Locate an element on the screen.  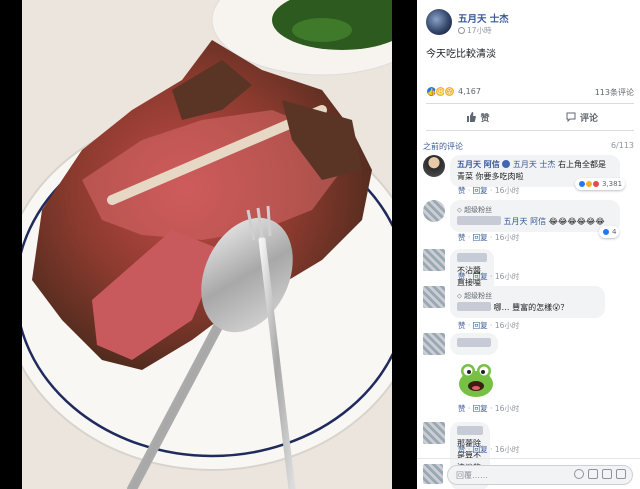
comment-button: 评论 is located at coordinates (582, 117).